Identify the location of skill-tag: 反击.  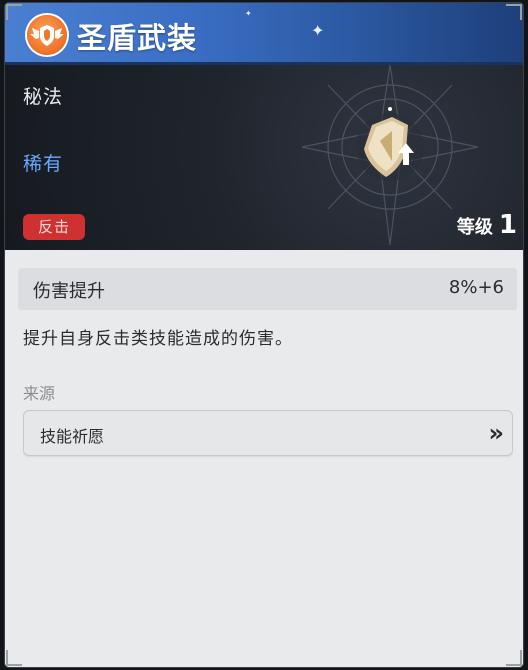
(54, 227).